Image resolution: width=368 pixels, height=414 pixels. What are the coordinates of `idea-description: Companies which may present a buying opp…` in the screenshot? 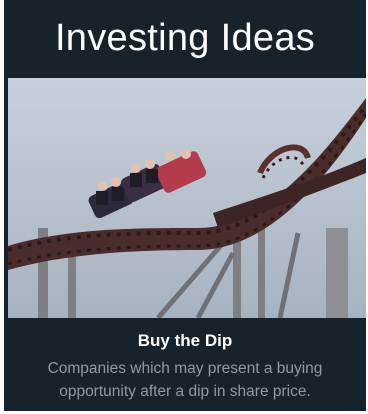 It's located at (185, 380).